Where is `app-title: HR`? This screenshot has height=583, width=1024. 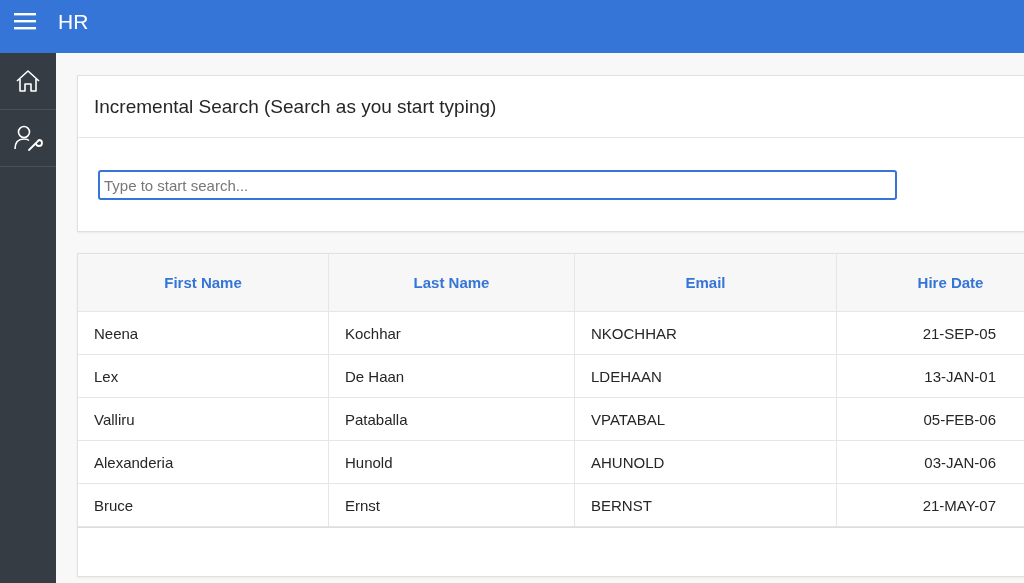
app-title: HR is located at coordinates (73, 22).